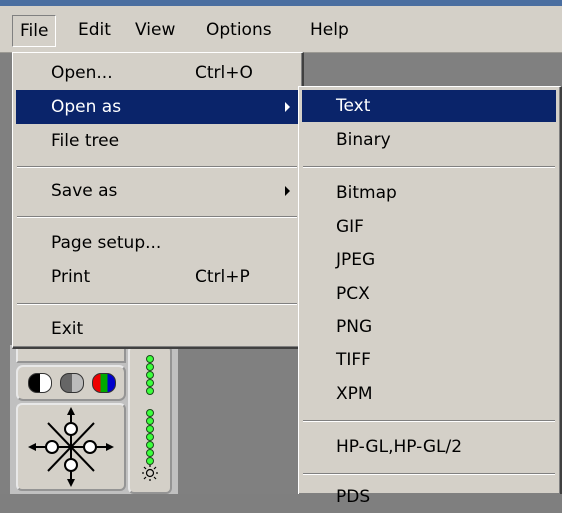 This screenshot has width=562, height=513. What do you see at coordinates (157, 329) in the screenshot?
I see `menu-item-exit: Exit` at bounding box center [157, 329].